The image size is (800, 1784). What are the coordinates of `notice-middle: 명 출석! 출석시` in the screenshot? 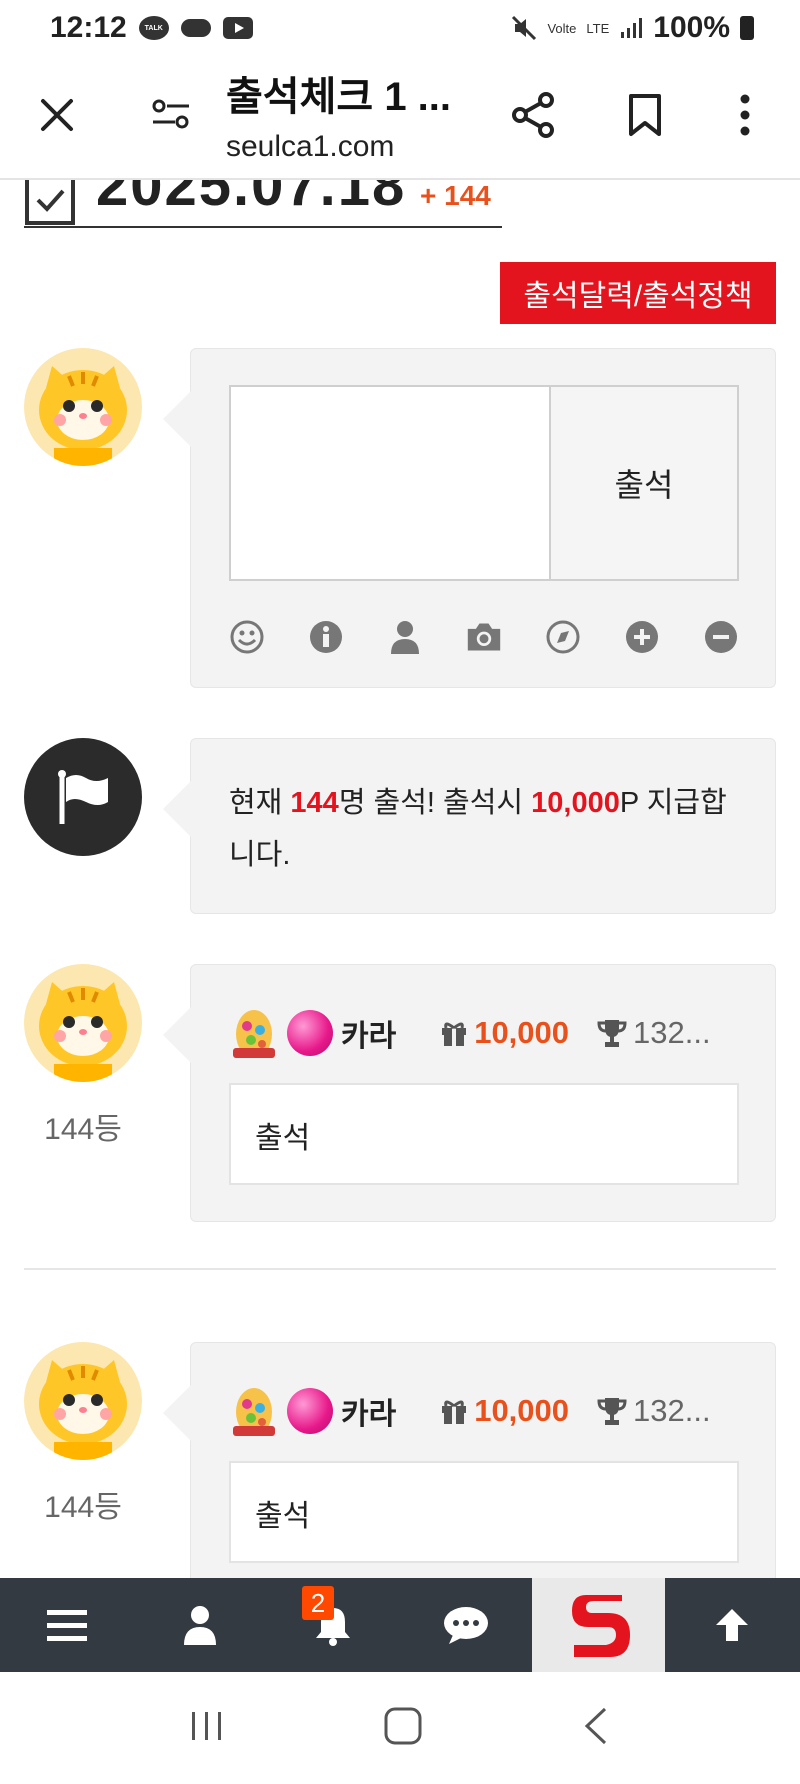 It's located at (435, 803).